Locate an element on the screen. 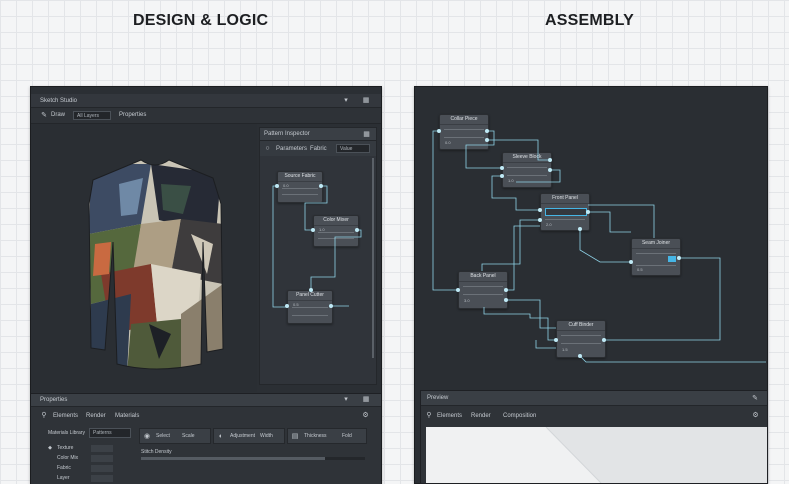 The width and height of the screenshot is (789, 484). list-item: Fabric is located at coordinates (82, 468).